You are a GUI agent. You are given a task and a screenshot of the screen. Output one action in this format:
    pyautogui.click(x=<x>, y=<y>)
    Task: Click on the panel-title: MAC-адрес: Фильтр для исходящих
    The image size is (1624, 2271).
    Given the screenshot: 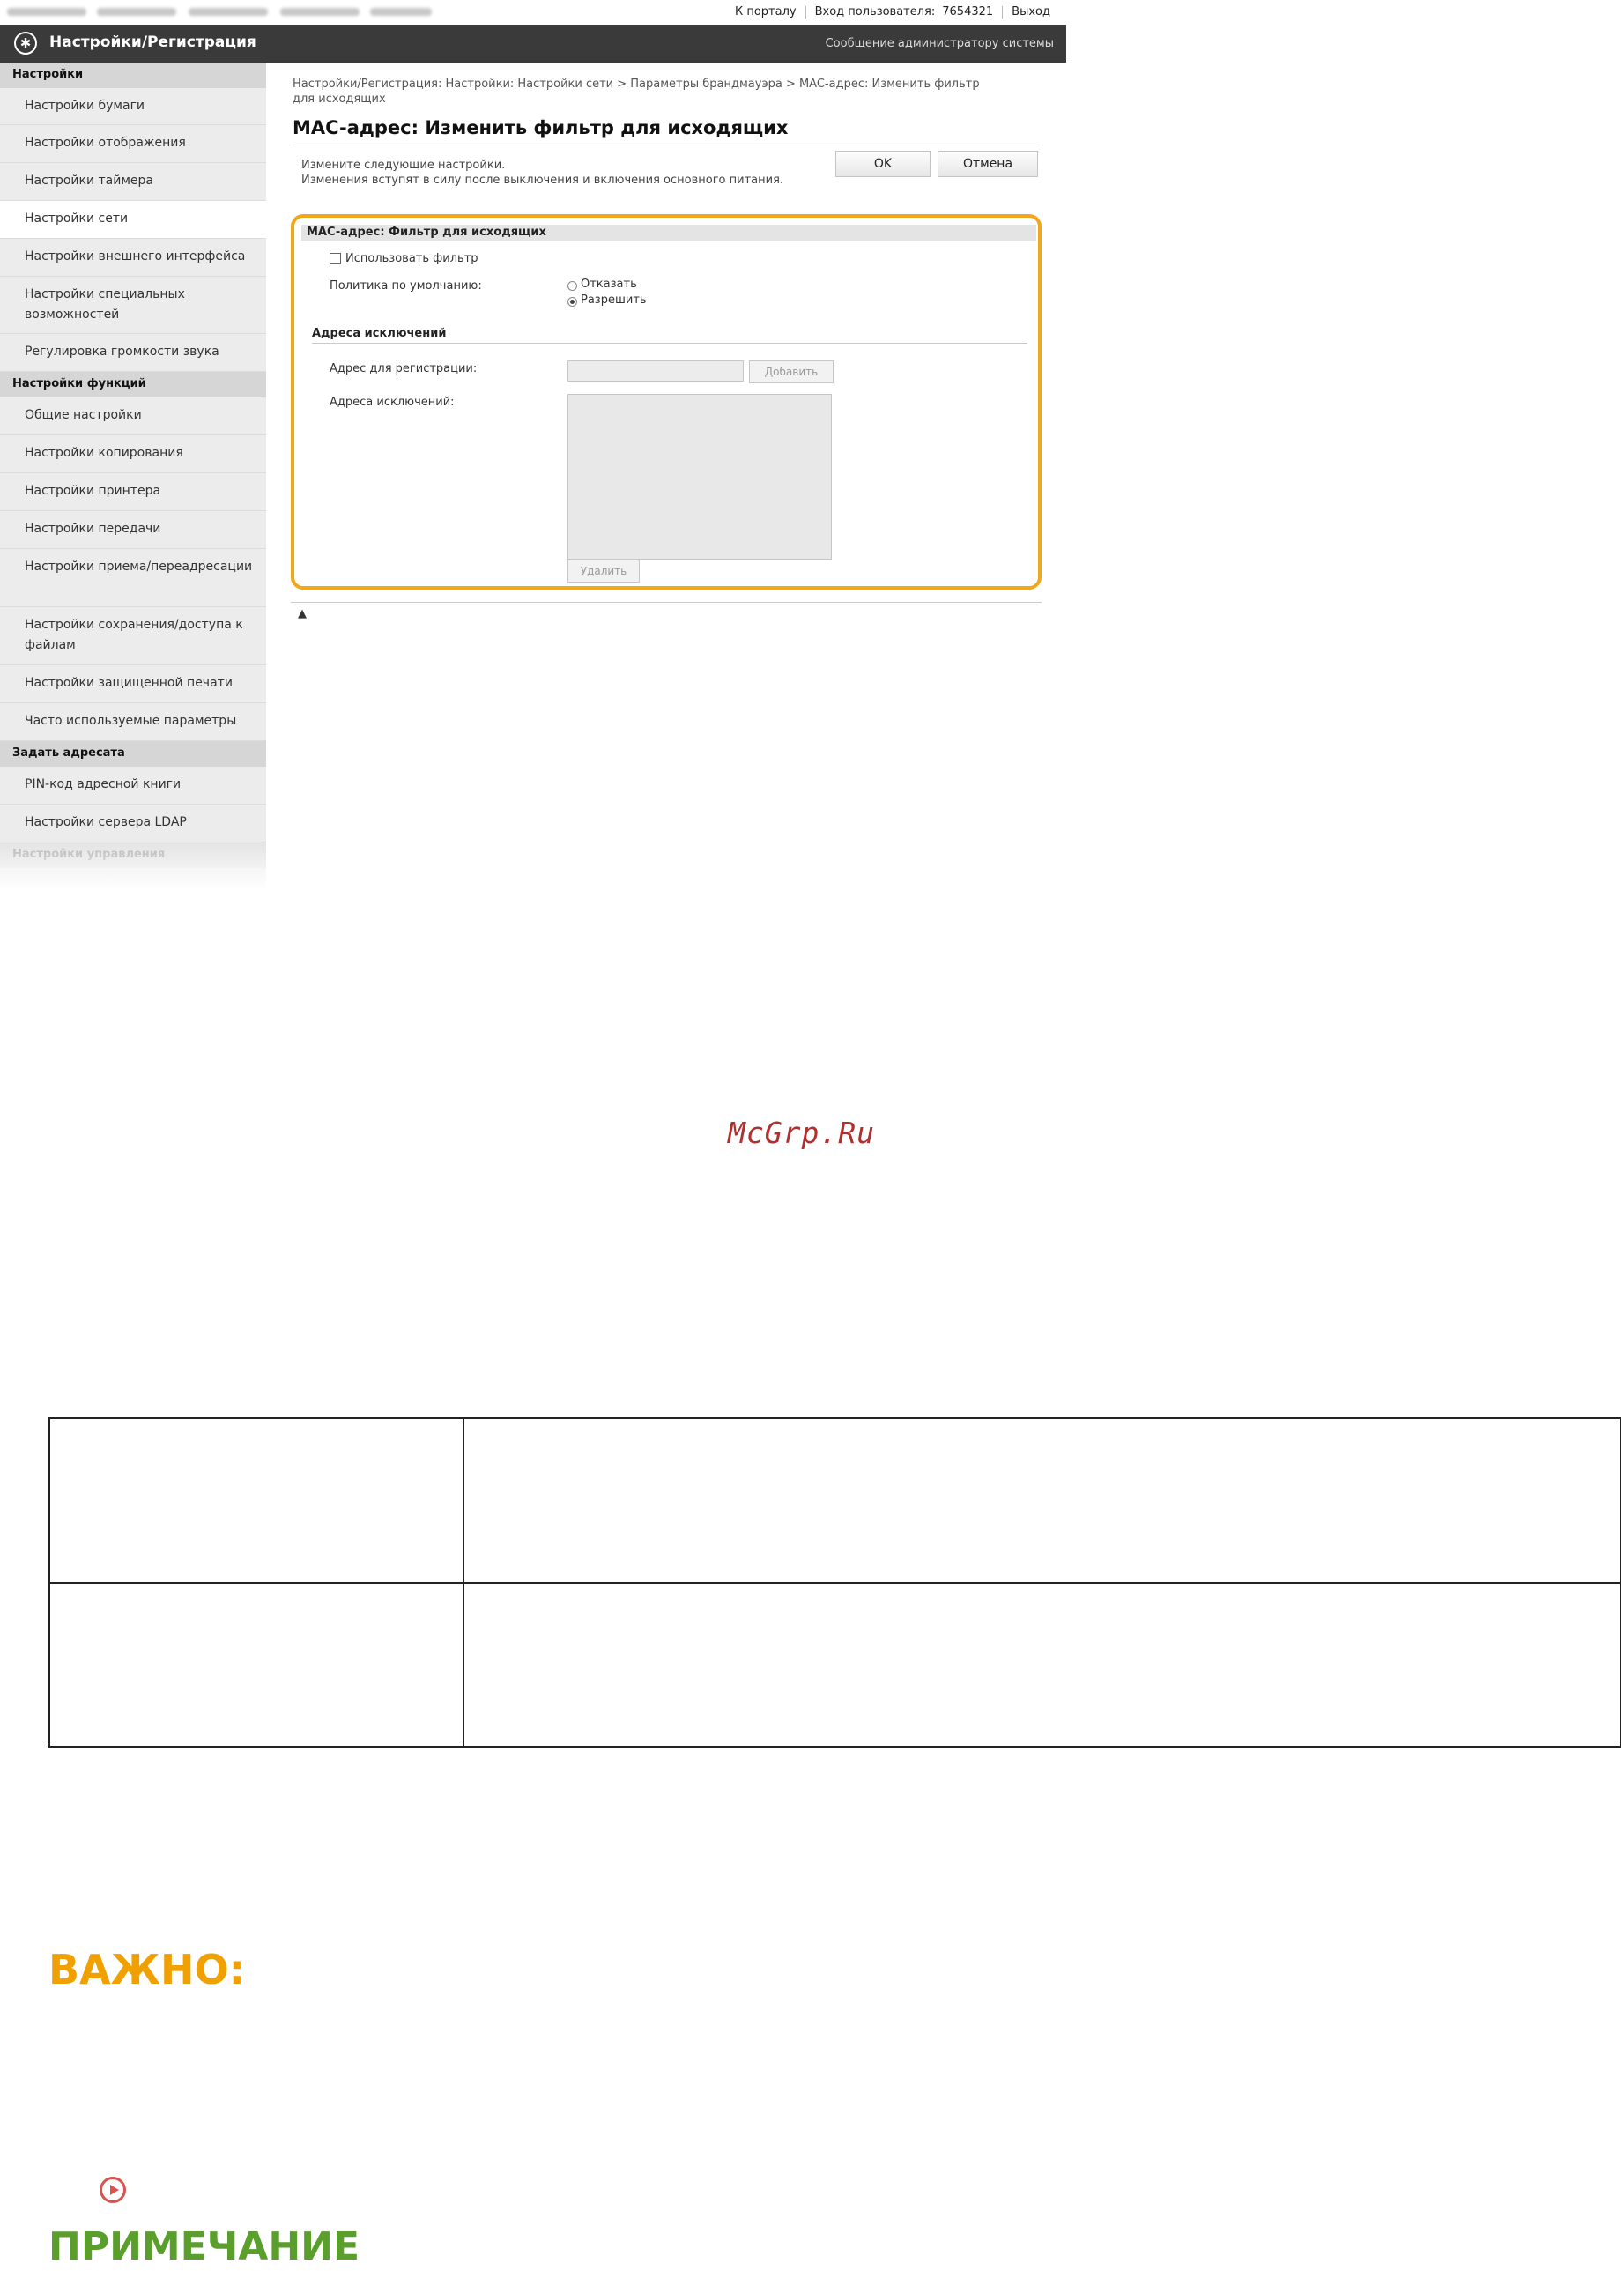 What is the action you would take?
    pyautogui.click(x=668, y=233)
    